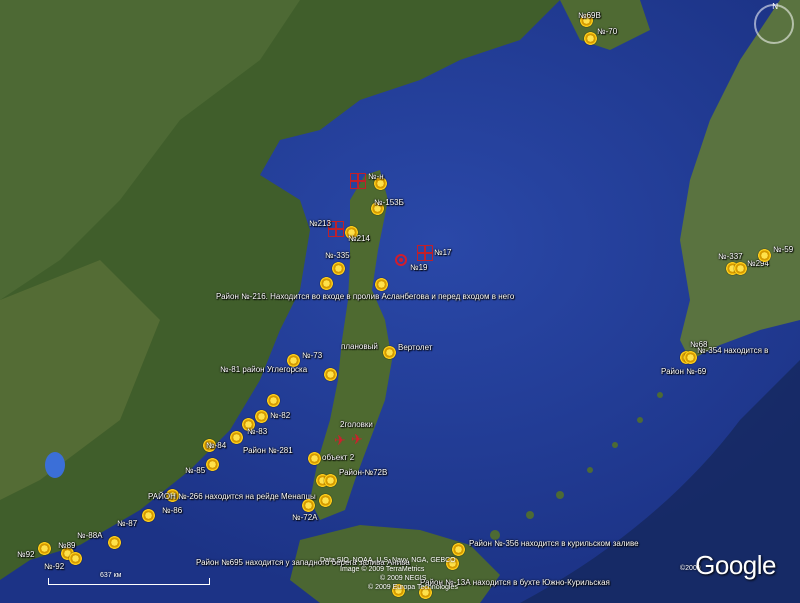 The height and width of the screenshot is (603, 800). What do you see at coordinates (589, 15) in the screenshot?
I see `marker-label: №69В` at bounding box center [589, 15].